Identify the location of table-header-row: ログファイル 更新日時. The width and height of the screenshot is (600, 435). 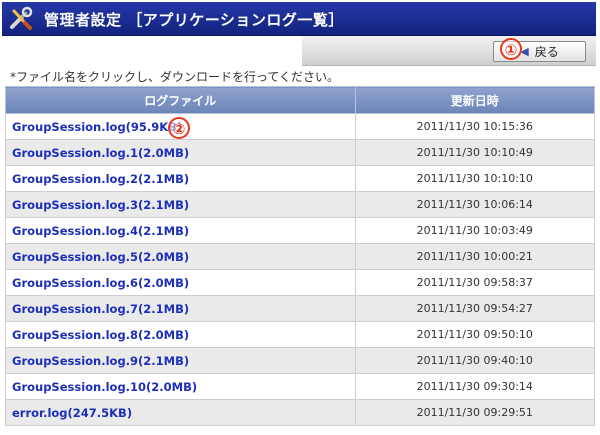
(300, 100).